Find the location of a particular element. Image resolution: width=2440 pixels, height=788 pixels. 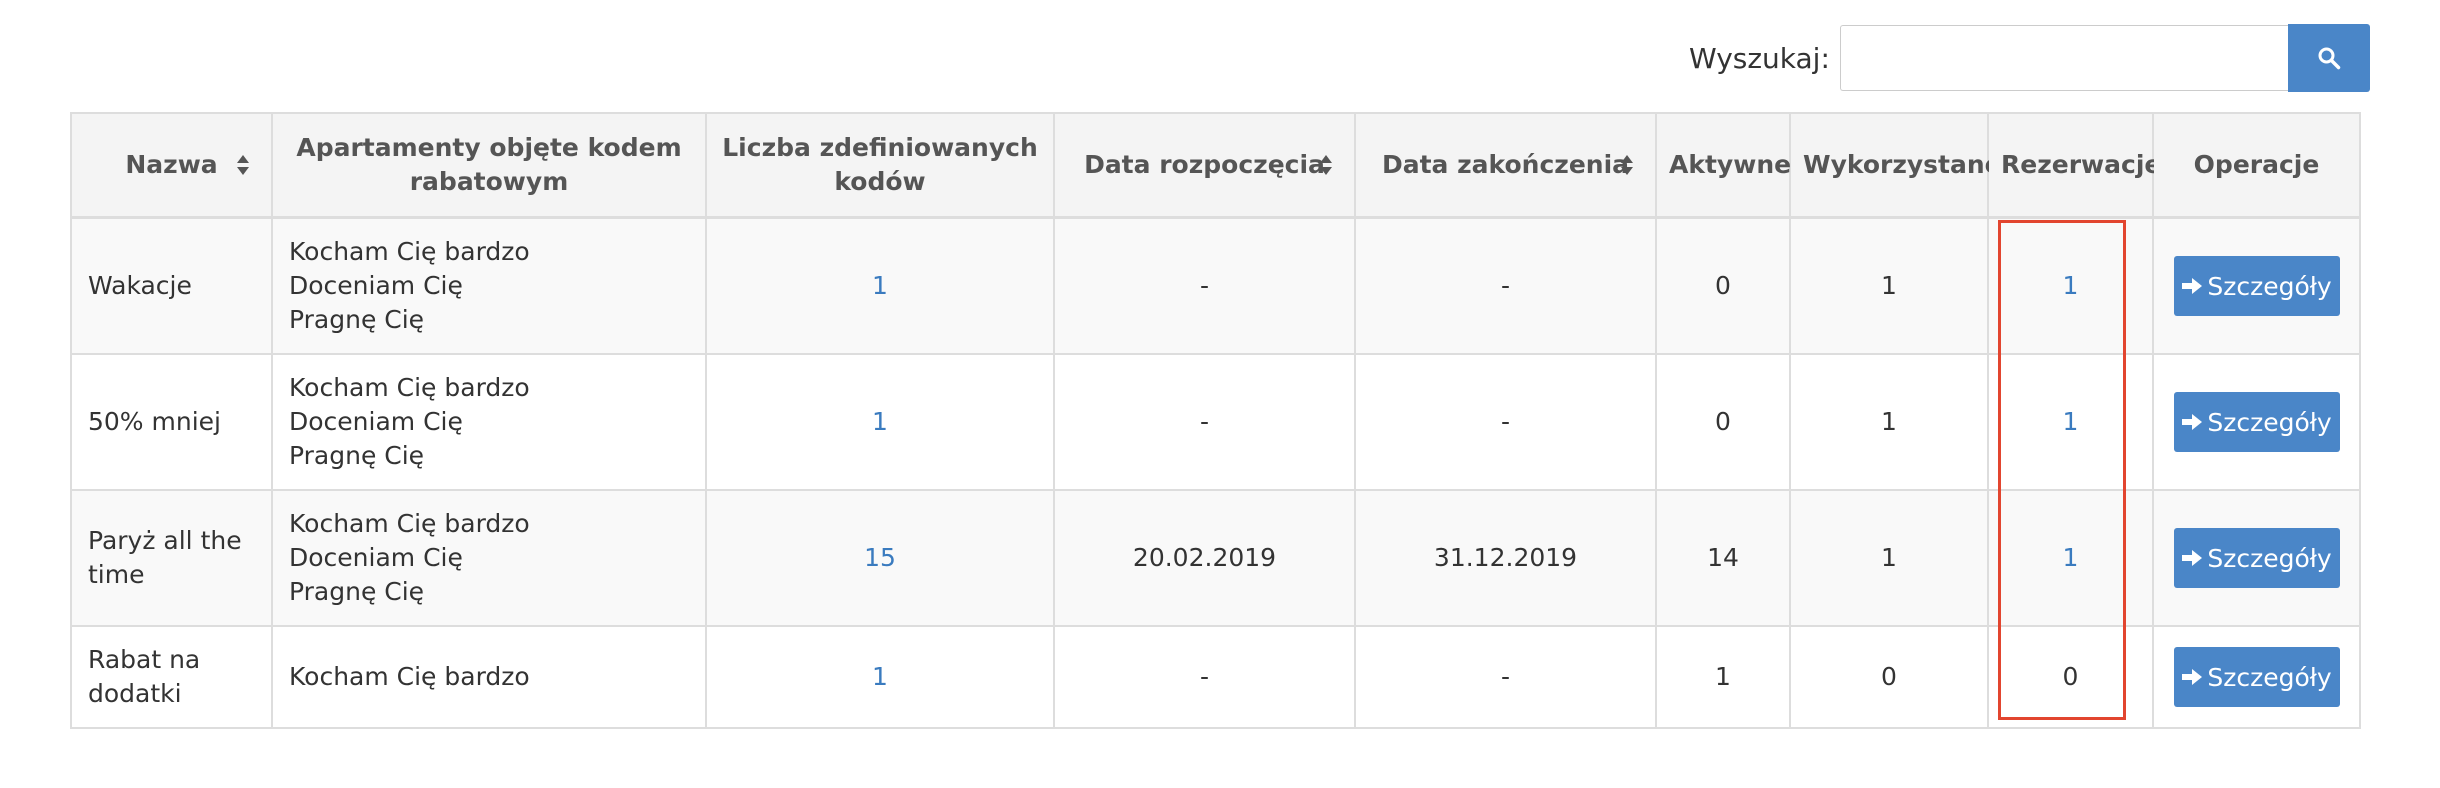

header-liczba: Liczba zdefiniowanych kodów is located at coordinates (880, 165).